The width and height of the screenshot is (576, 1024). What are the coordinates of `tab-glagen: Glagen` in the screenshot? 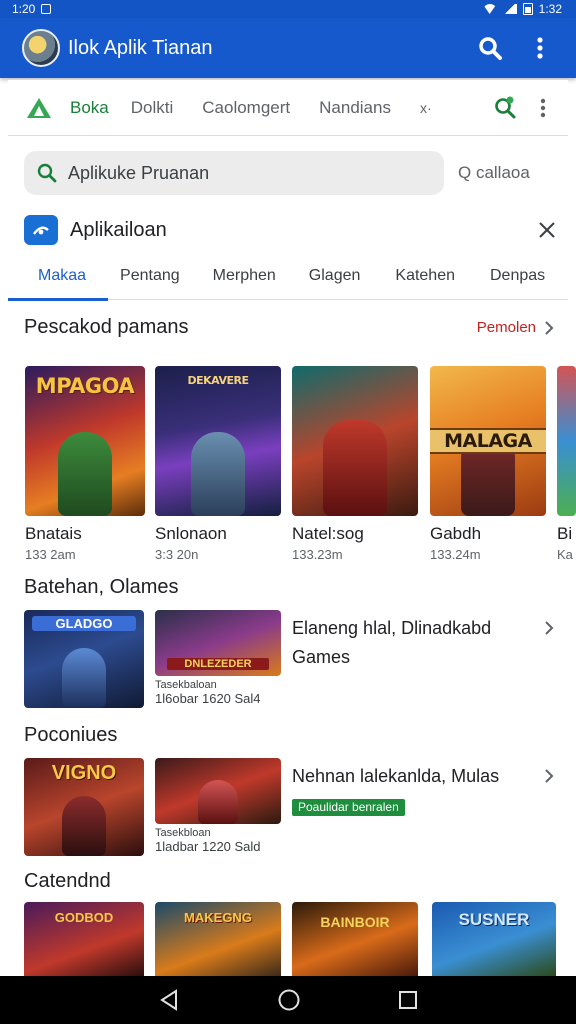 It's located at (335, 276).